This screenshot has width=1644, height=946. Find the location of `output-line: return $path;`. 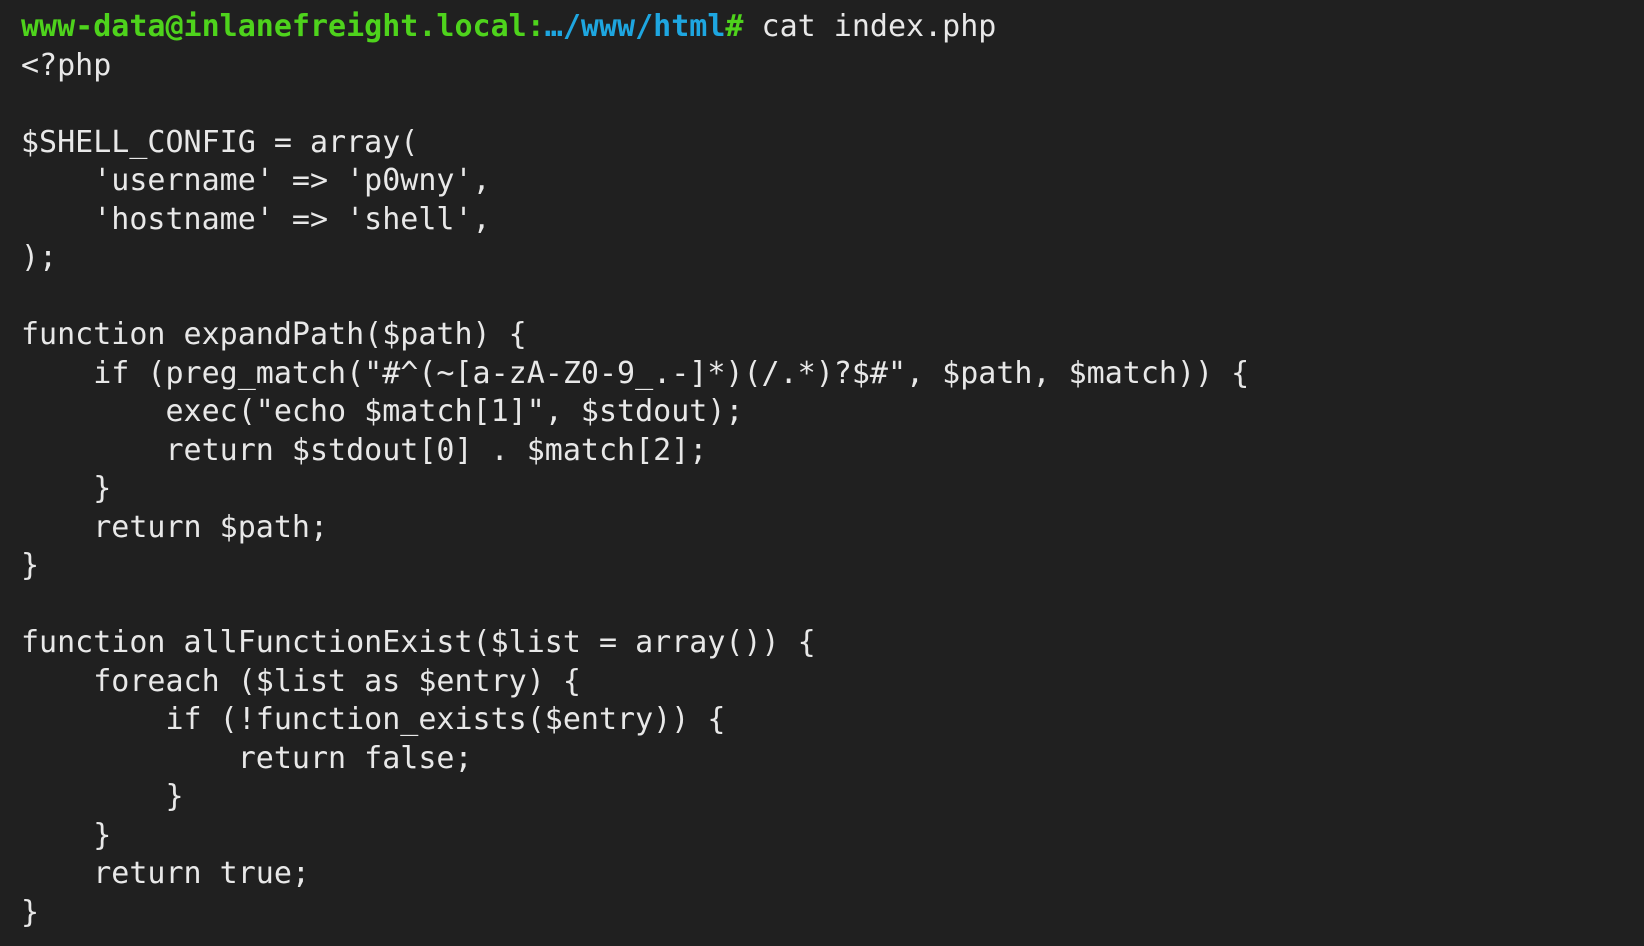

output-line: return $path; is located at coordinates (175, 527).